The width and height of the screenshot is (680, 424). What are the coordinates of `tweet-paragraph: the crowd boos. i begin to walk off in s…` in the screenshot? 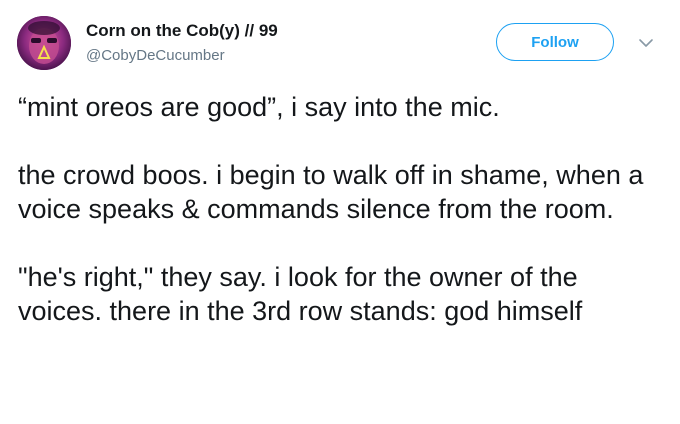 It's located at (331, 192).